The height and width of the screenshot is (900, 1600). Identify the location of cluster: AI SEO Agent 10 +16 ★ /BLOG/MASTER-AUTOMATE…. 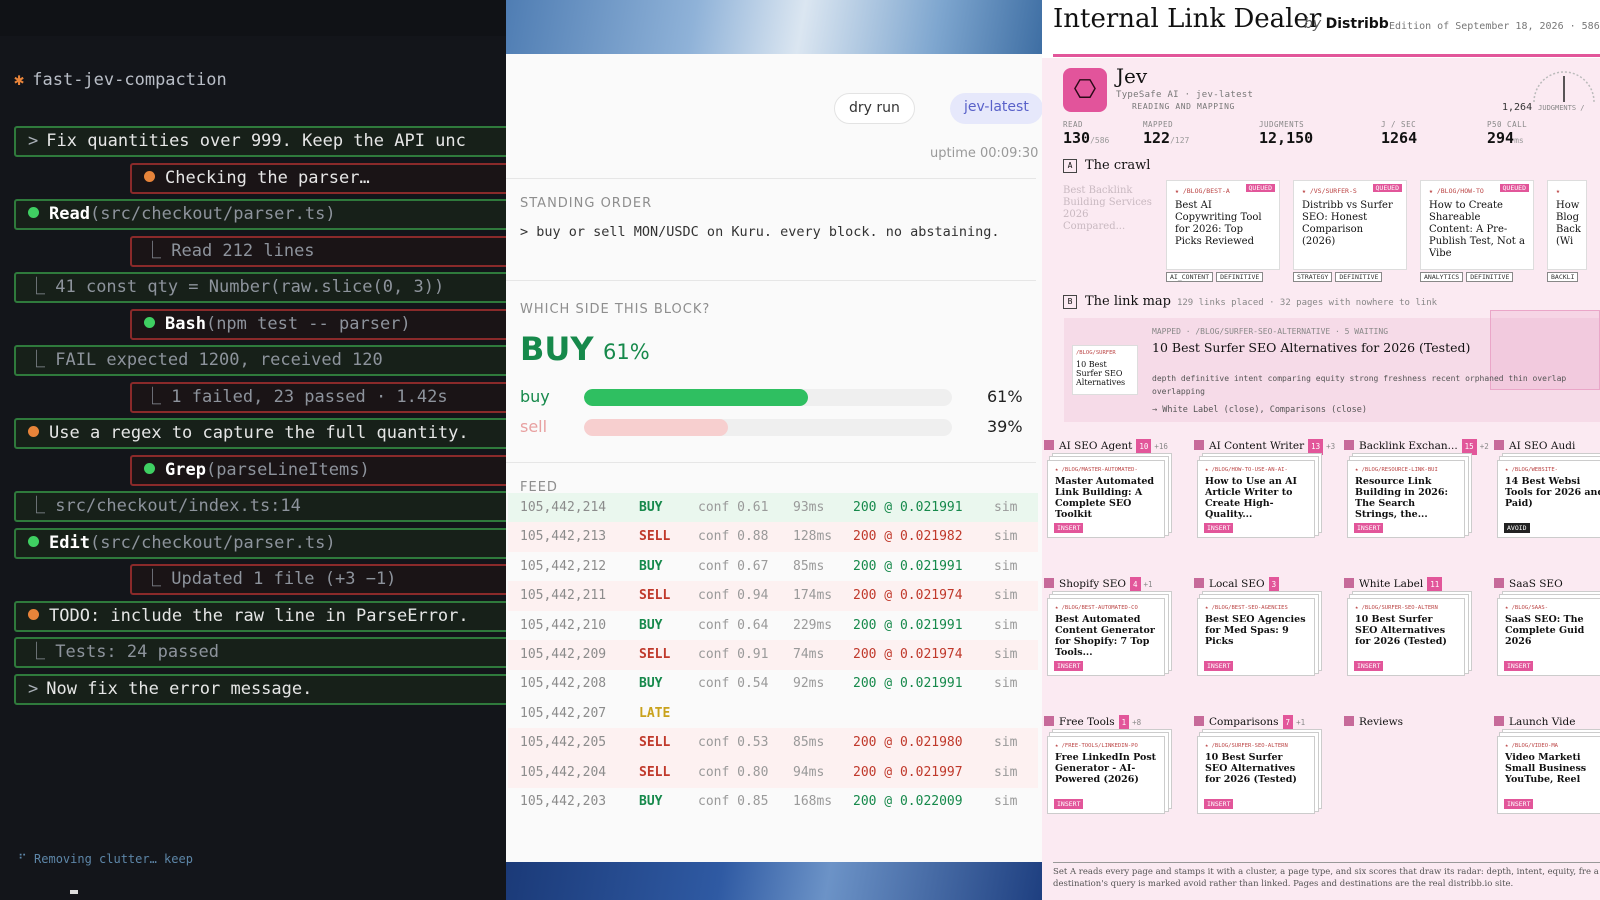
(1114, 488).